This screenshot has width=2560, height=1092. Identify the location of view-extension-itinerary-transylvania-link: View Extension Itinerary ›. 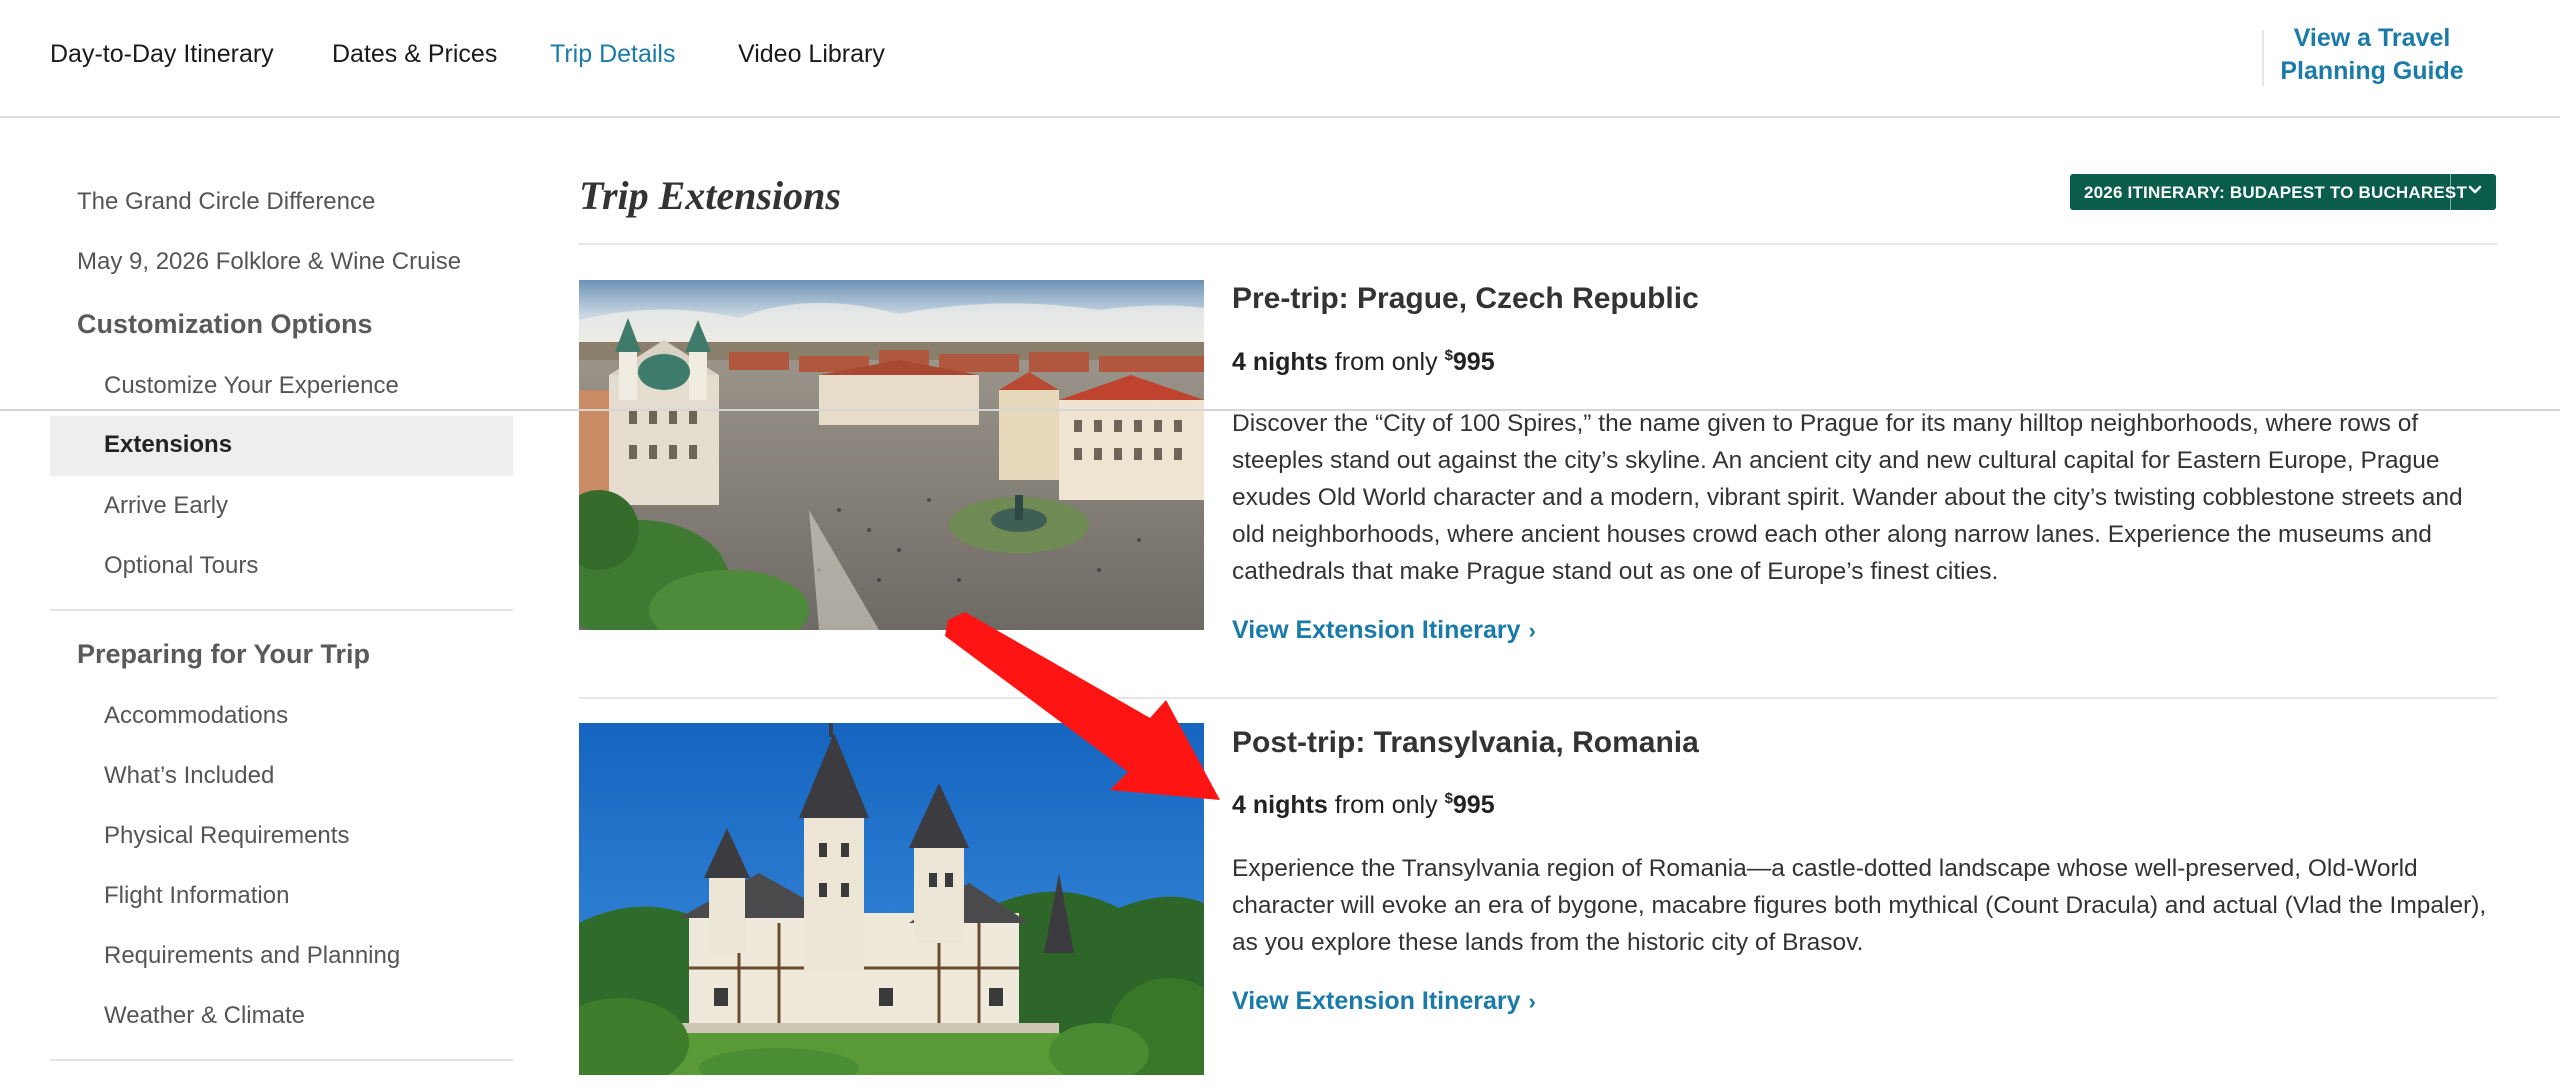
(1384, 1001).